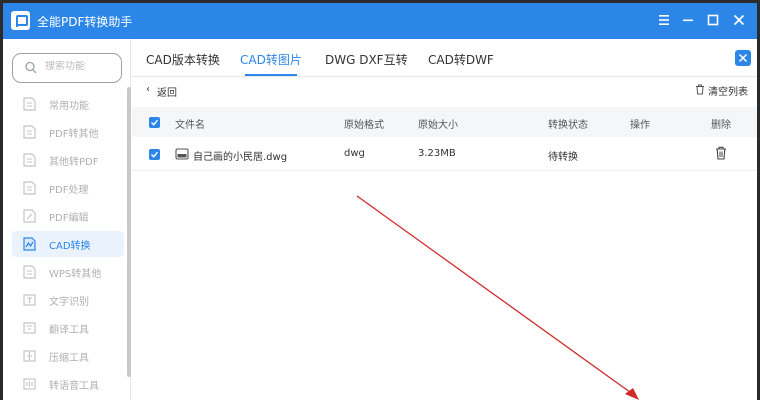 This screenshot has width=760, height=400. I want to click on clear-list-label: 清空列表, so click(728, 92).